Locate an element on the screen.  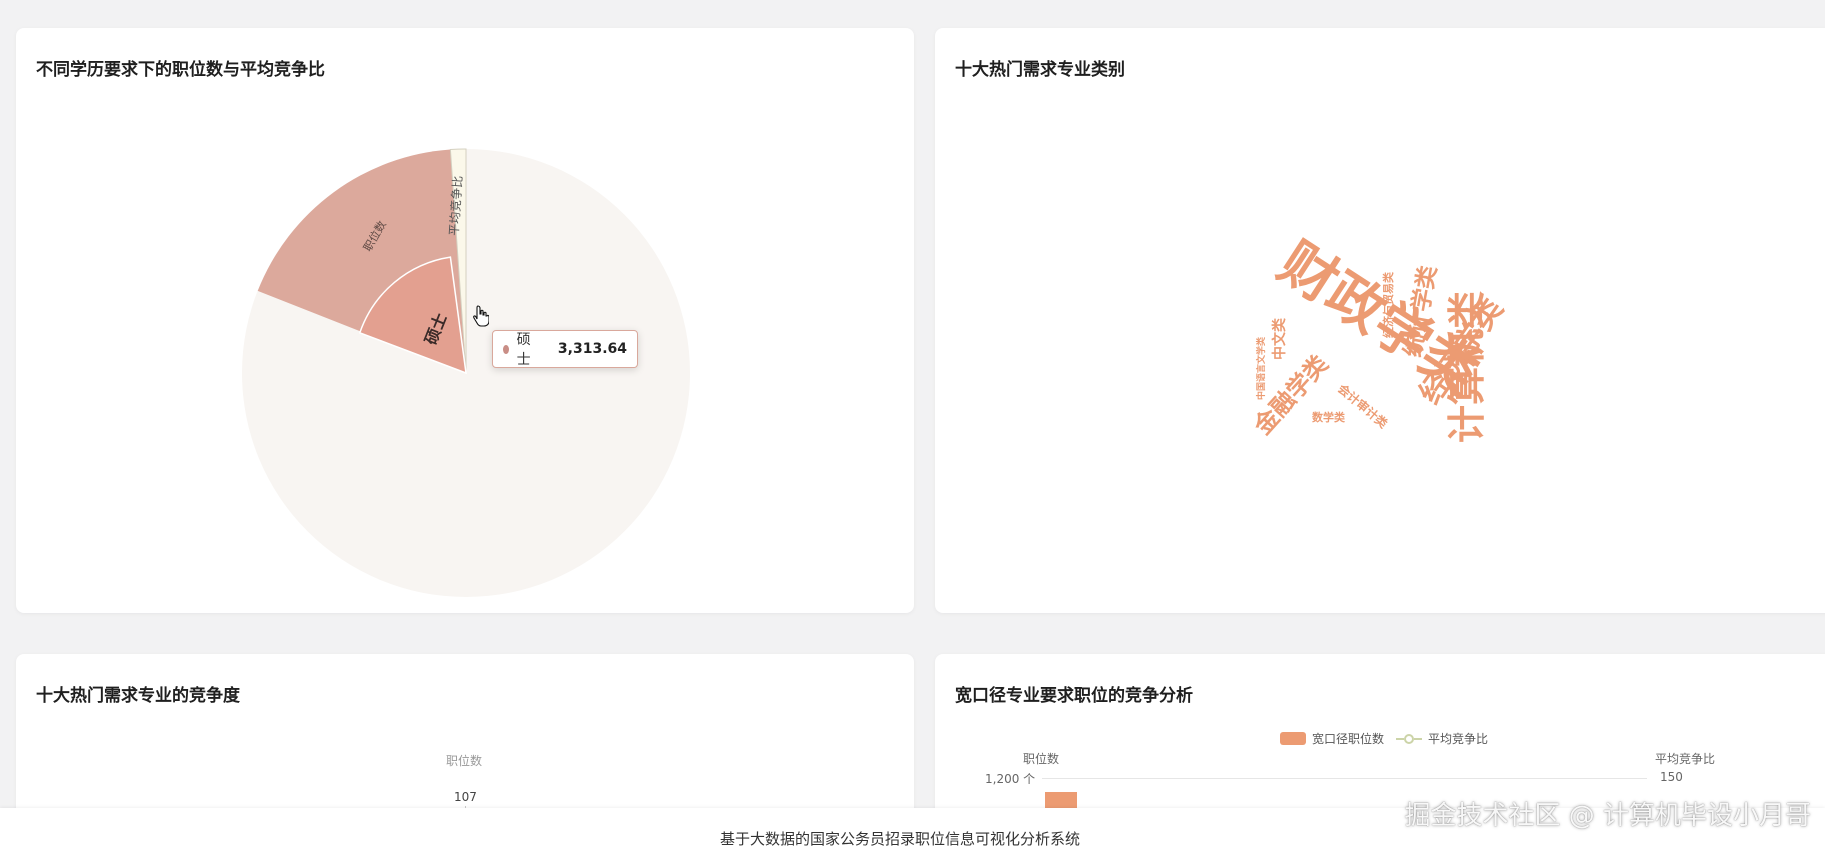
tooltip-value: 3,313.64 is located at coordinates (592, 349).